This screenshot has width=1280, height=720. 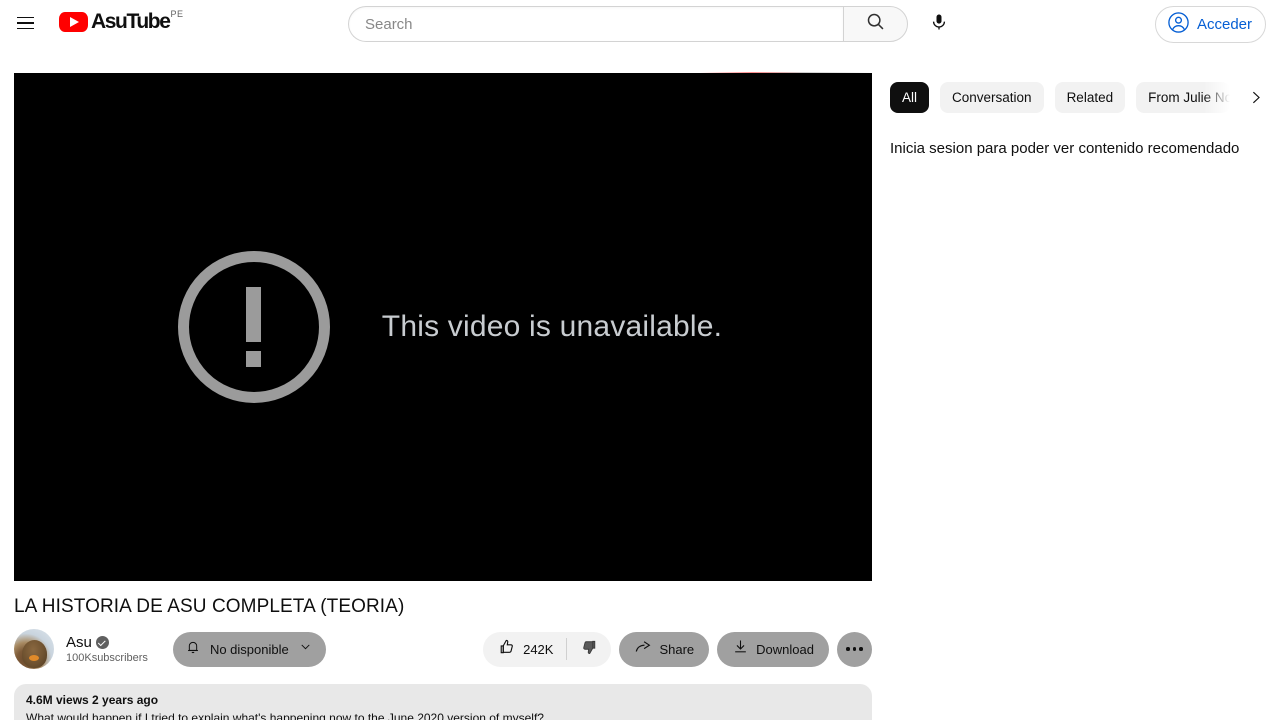 What do you see at coordinates (193, 649) in the screenshot?
I see `bell-icon` at bounding box center [193, 649].